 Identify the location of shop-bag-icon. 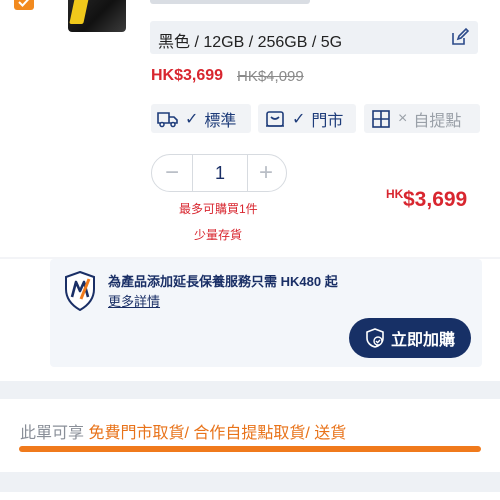
(275, 119).